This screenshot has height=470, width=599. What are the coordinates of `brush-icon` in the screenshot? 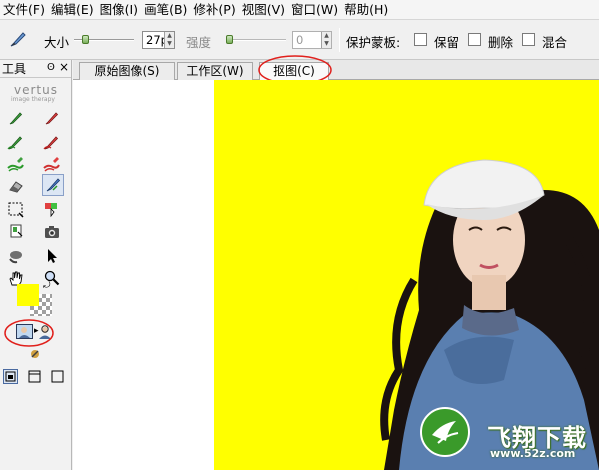 It's located at (18, 39).